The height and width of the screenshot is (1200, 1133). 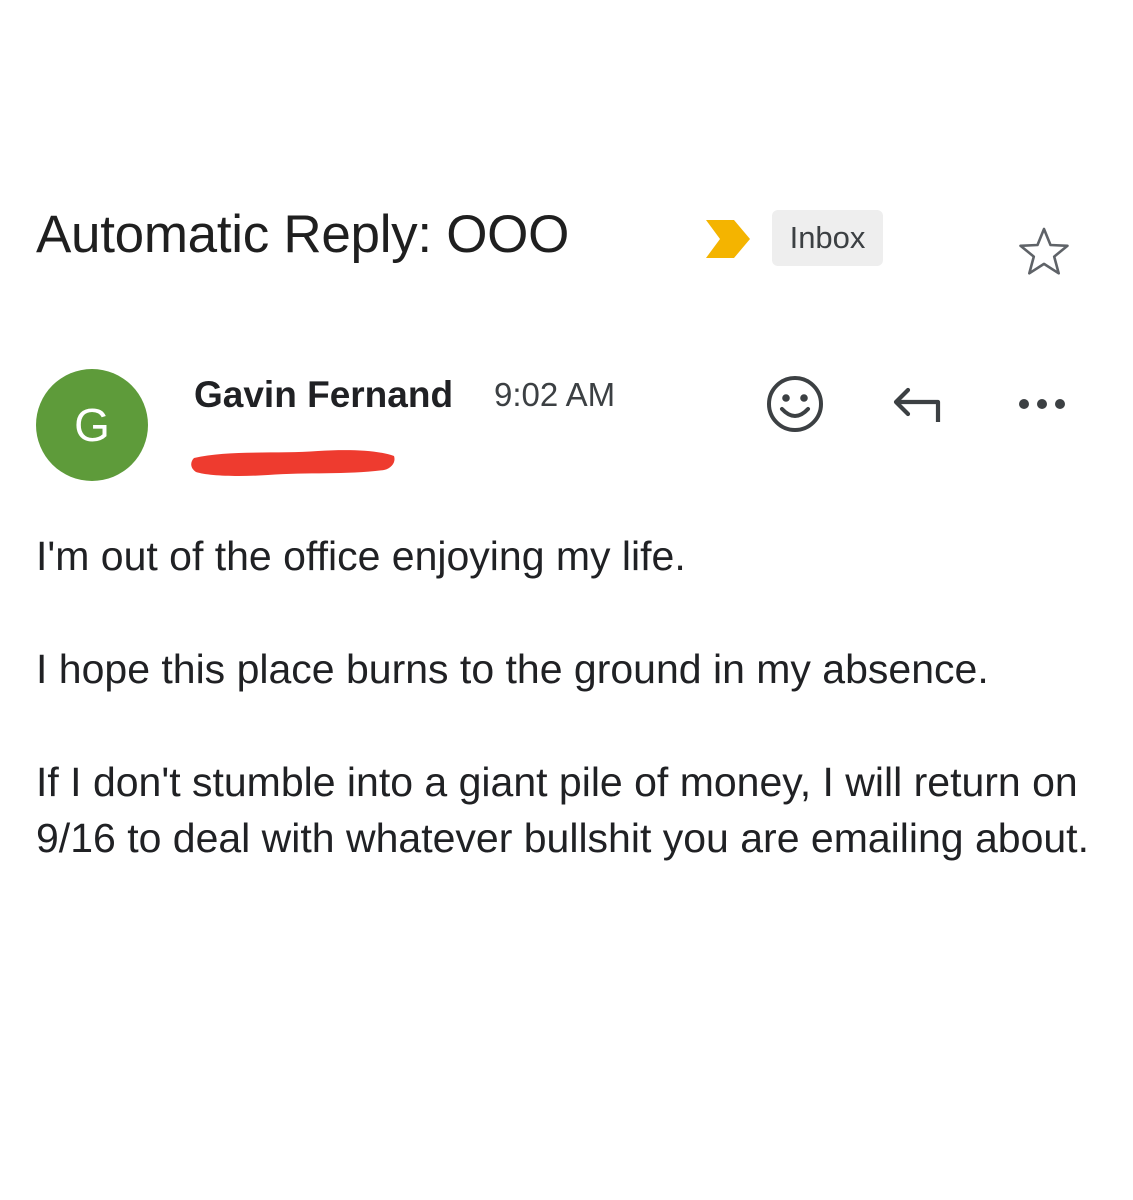 I want to click on importance-marker-icon, so click(x=729, y=239).